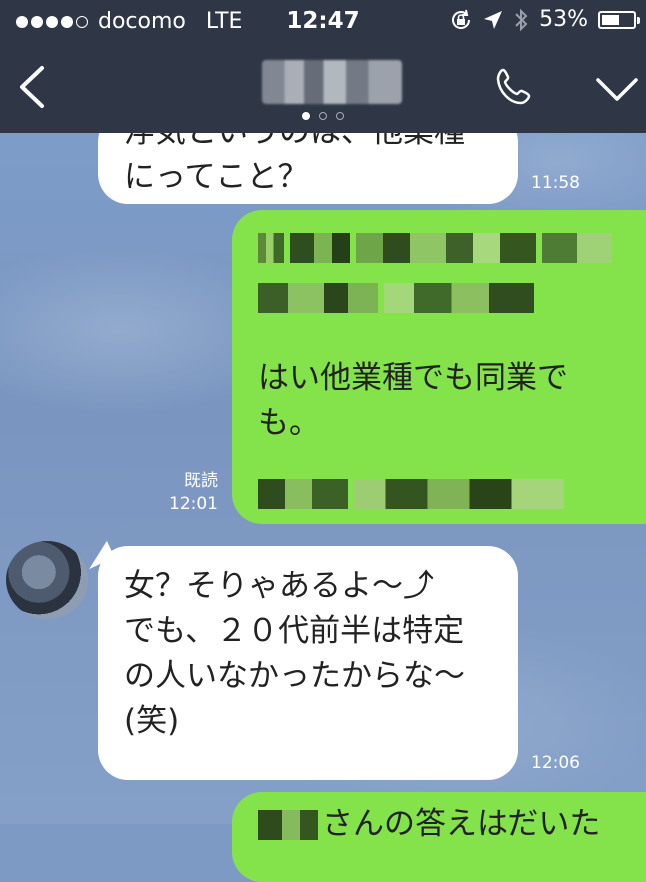  Describe the element at coordinates (521, 19) in the screenshot. I see `bluetooth-icon` at that location.